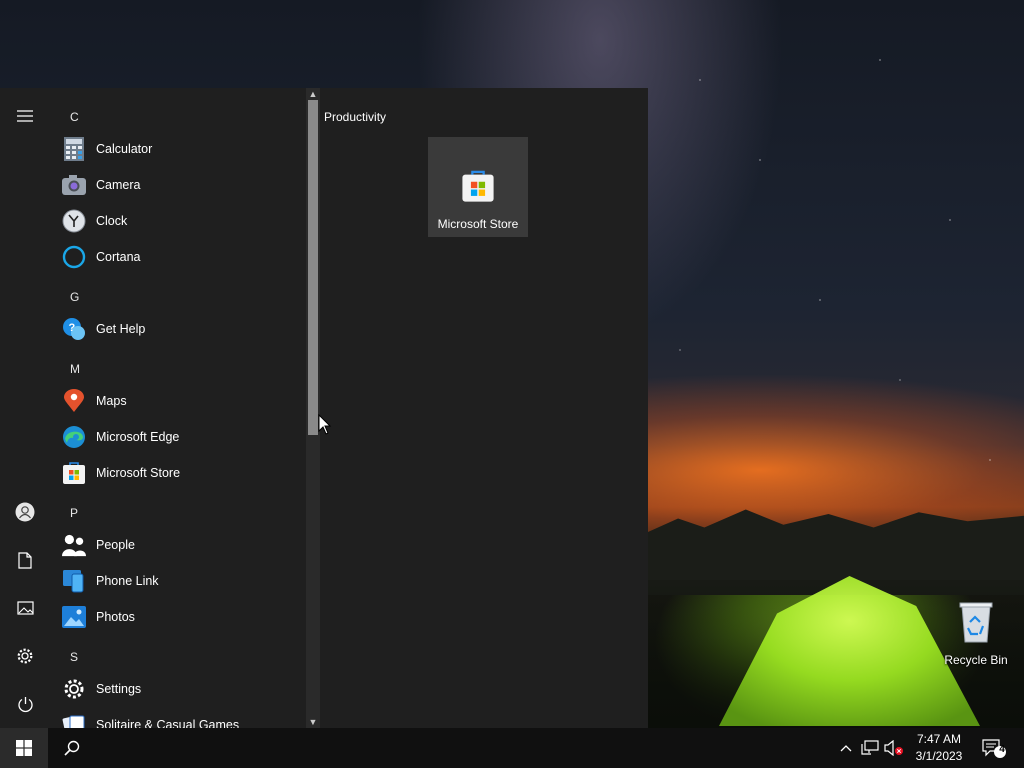  Describe the element at coordinates (74, 221) in the screenshot. I see `clock-icon` at that location.